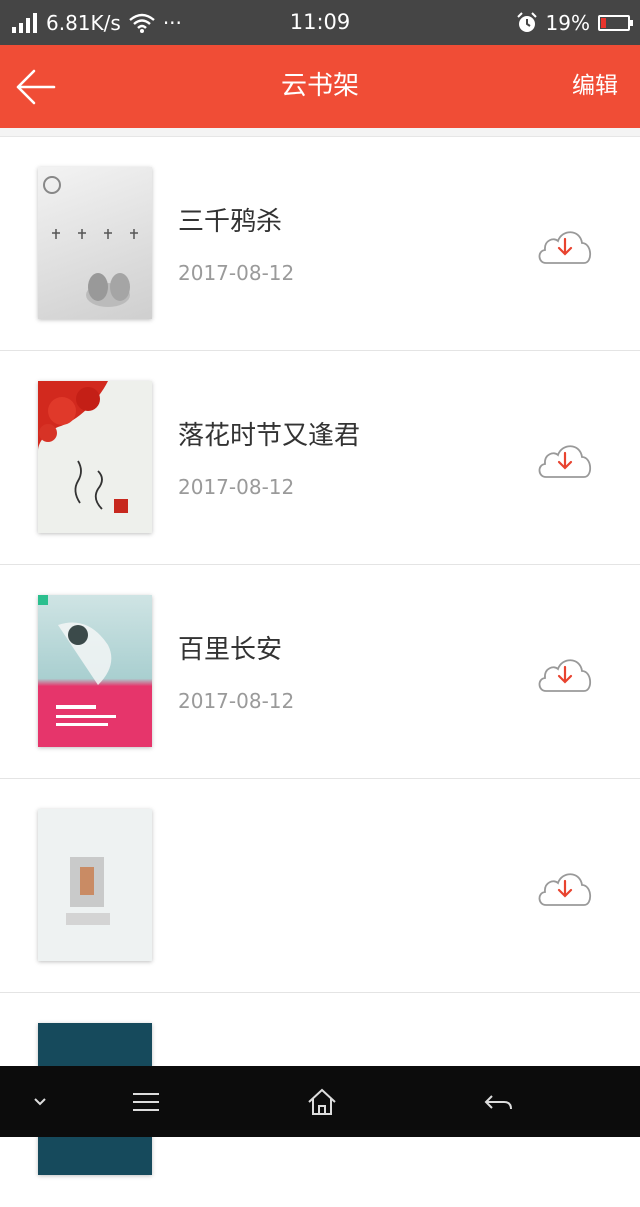 The image size is (640, 1207). I want to click on home-button, so click(322, 1102).